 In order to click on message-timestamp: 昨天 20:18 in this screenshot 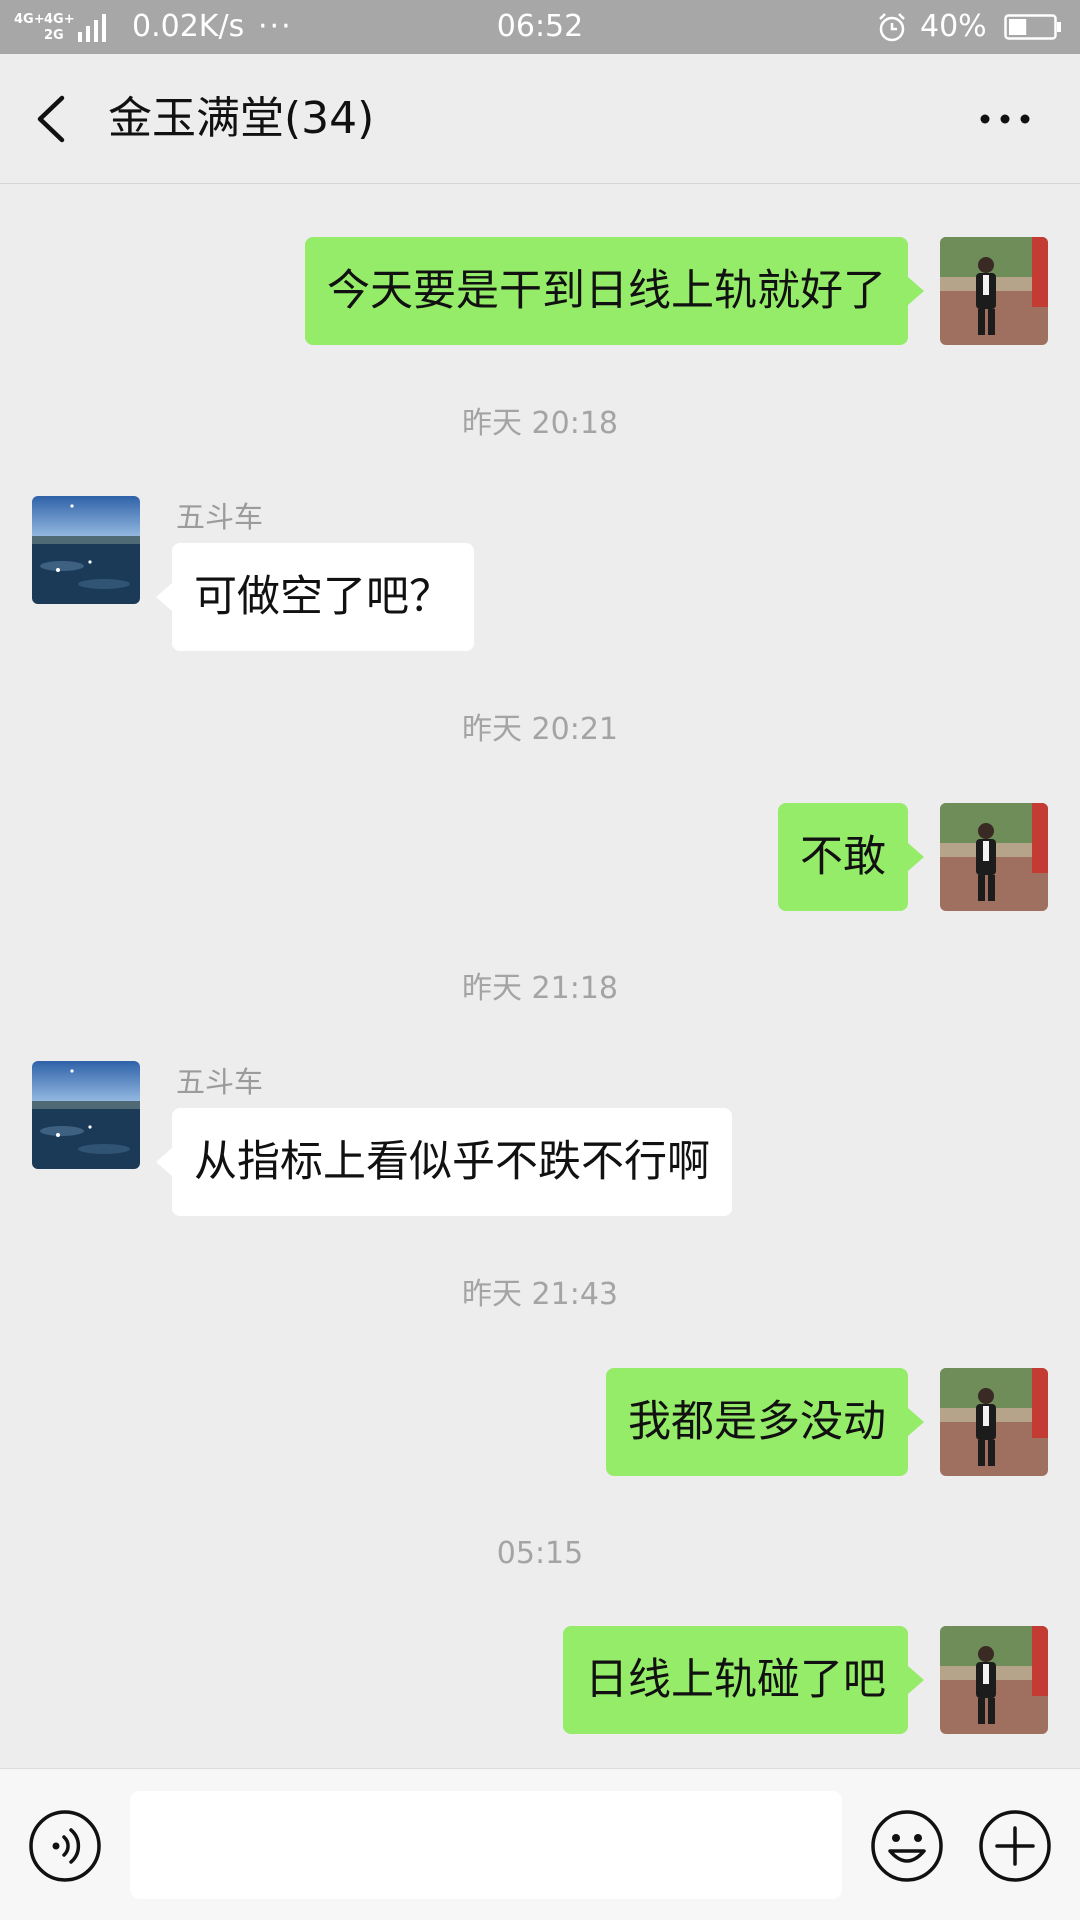, I will do `click(540, 423)`.